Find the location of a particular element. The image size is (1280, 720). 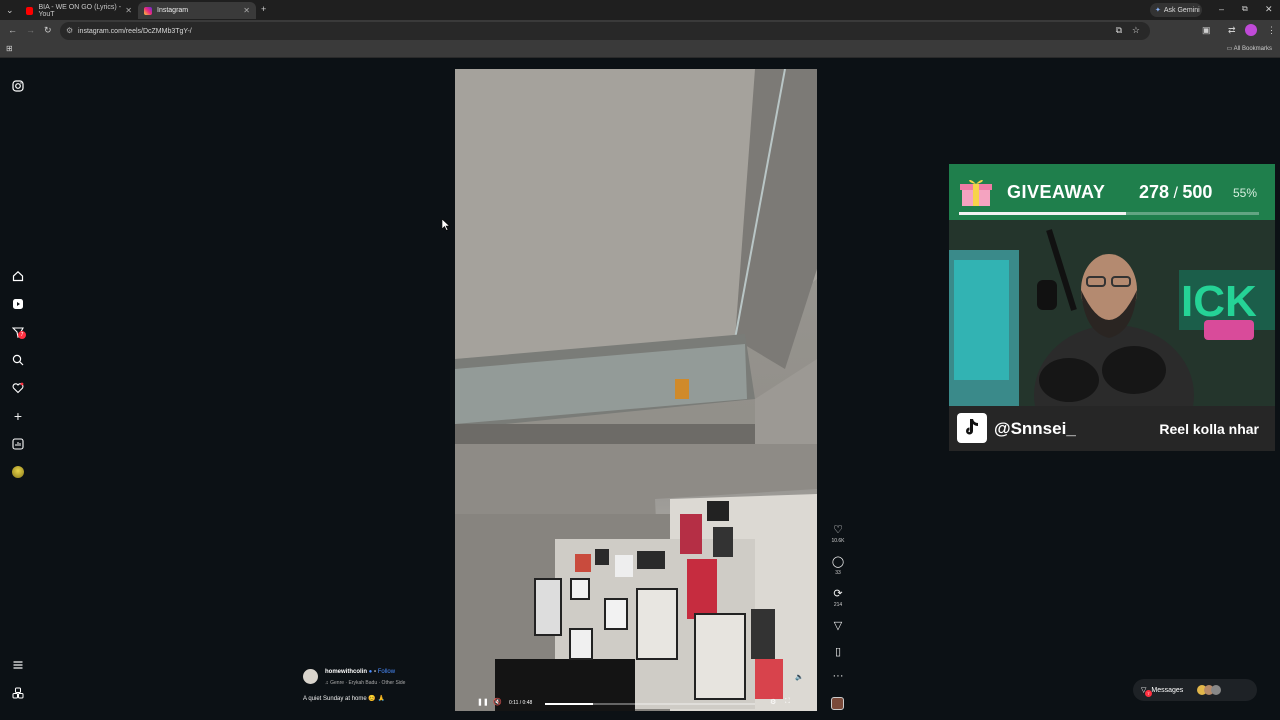

ask-gemini-label: Ask Gemini is located at coordinates (1181, 10).